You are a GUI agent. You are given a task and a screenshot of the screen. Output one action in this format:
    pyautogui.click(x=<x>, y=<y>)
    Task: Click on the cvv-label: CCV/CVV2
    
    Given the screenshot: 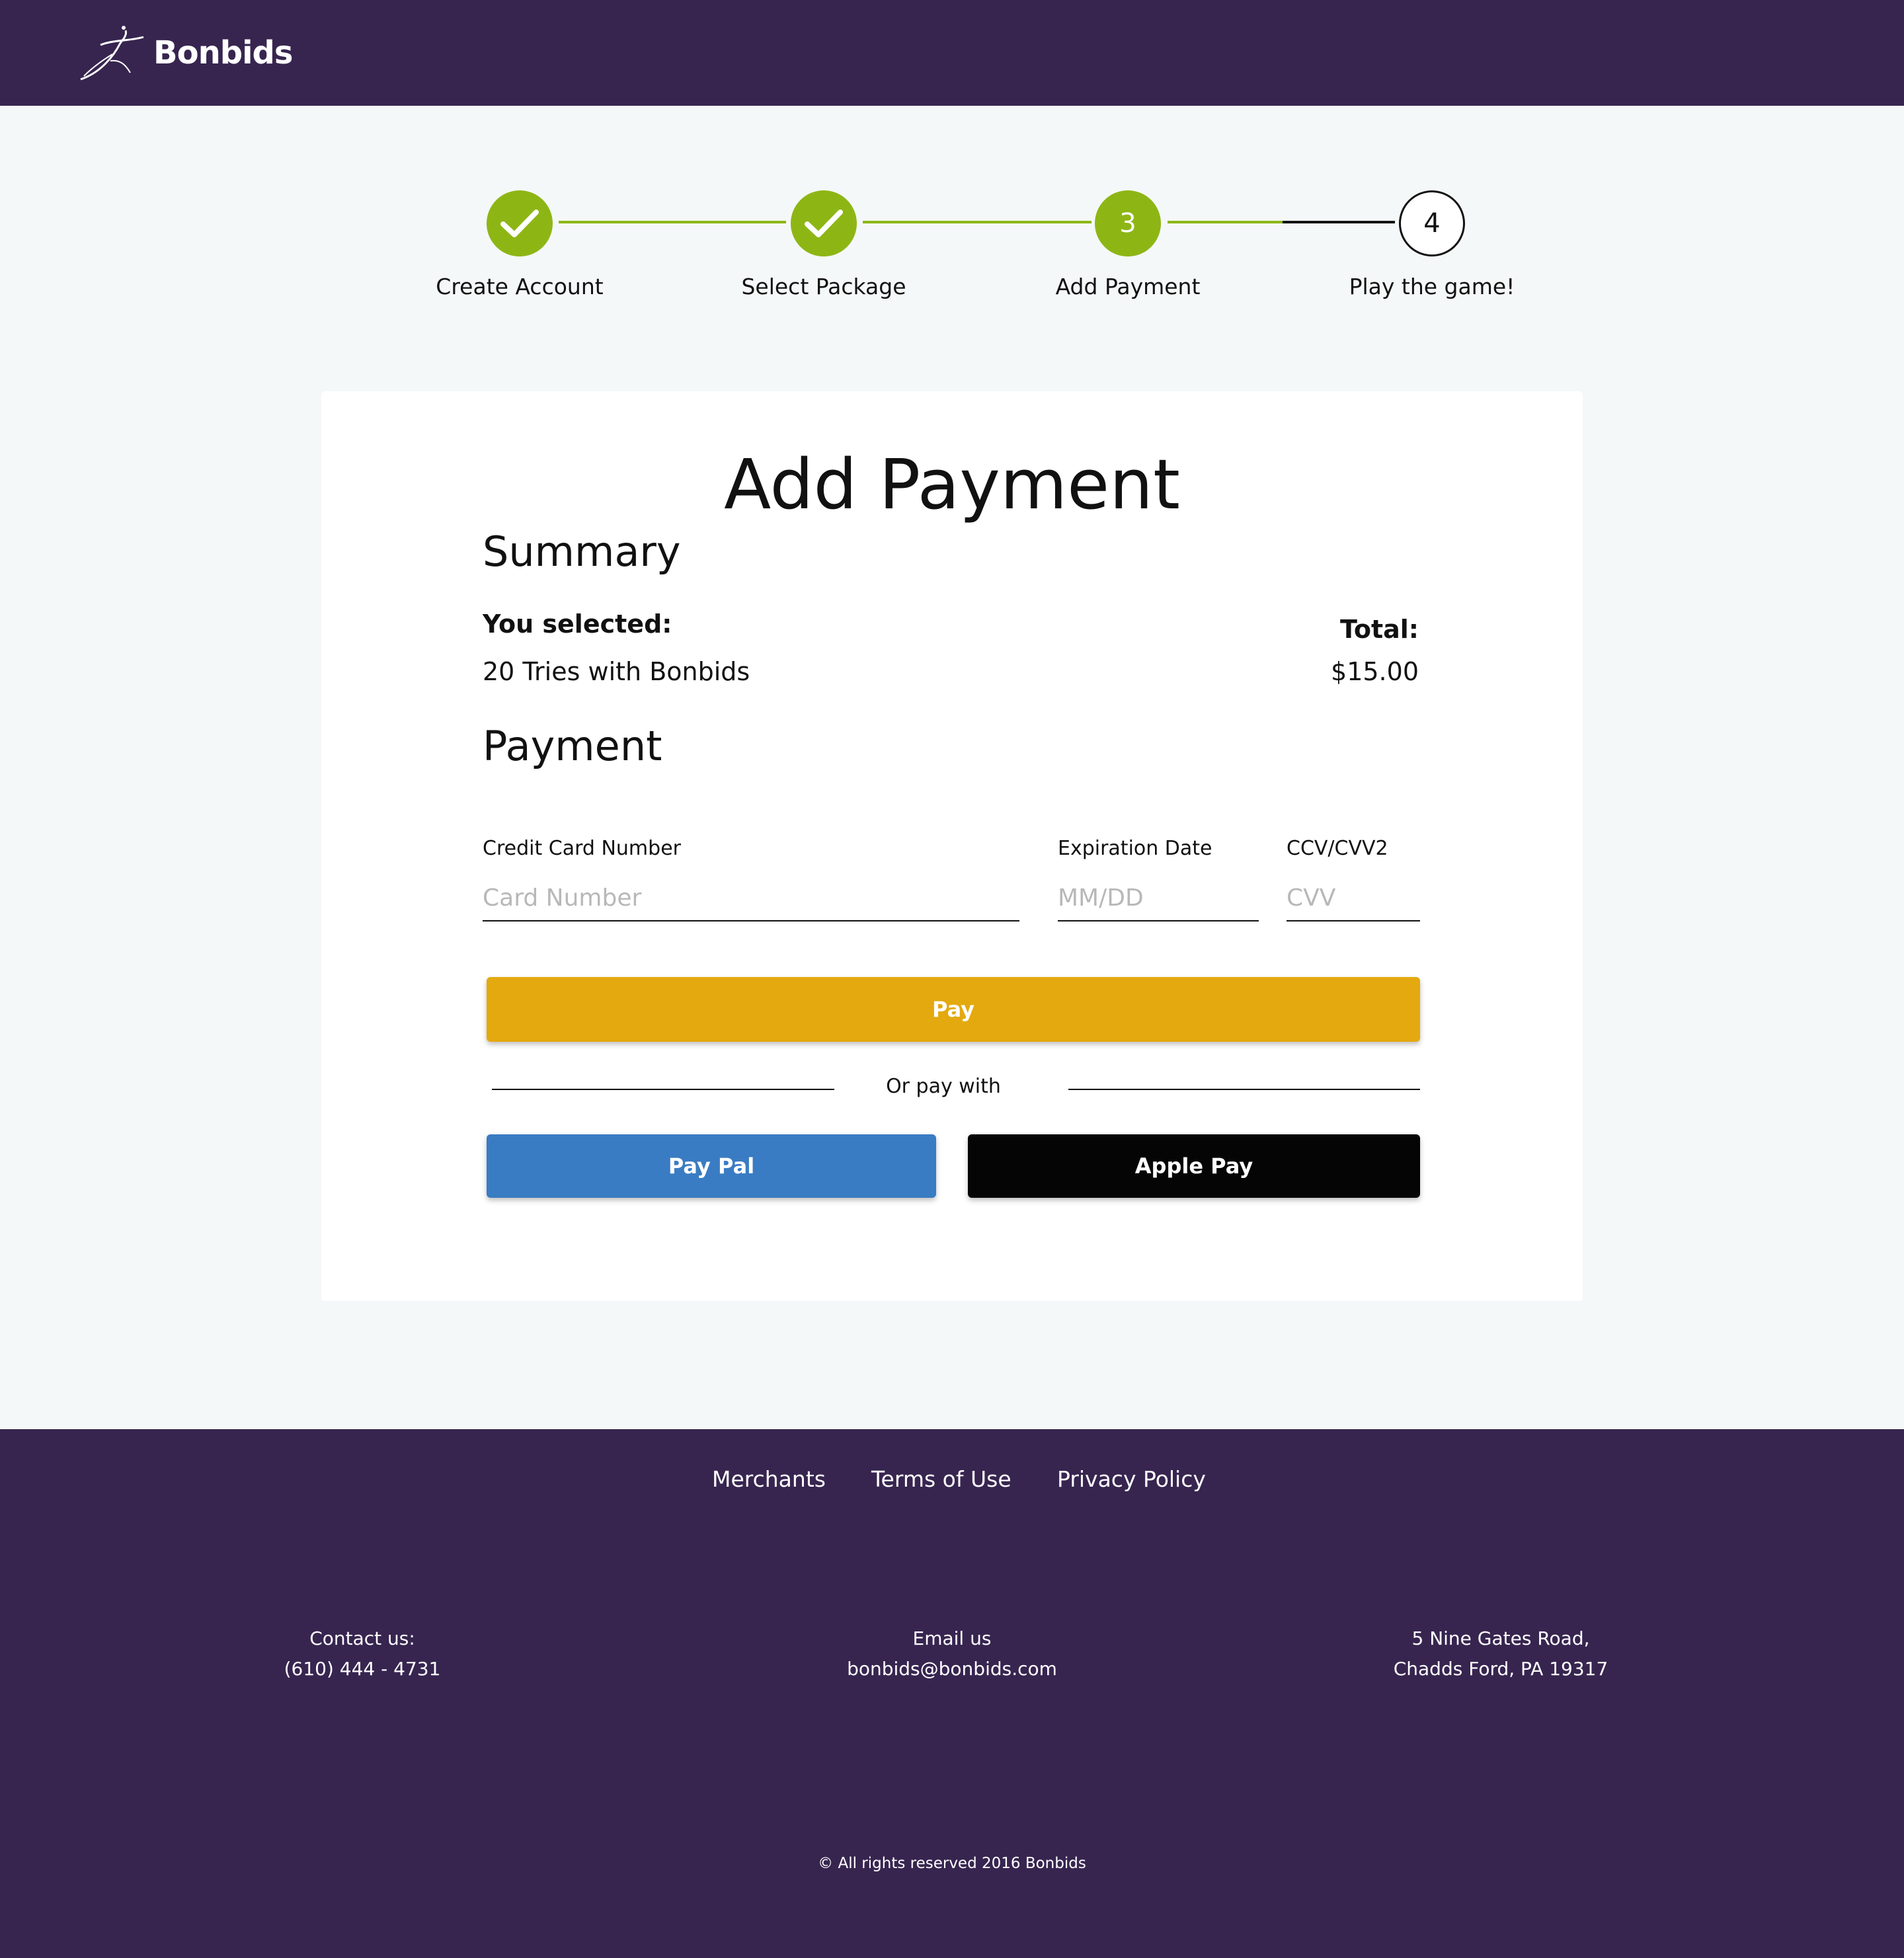 What is the action you would take?
    pyautogui.click(x=1337, y=848)
    